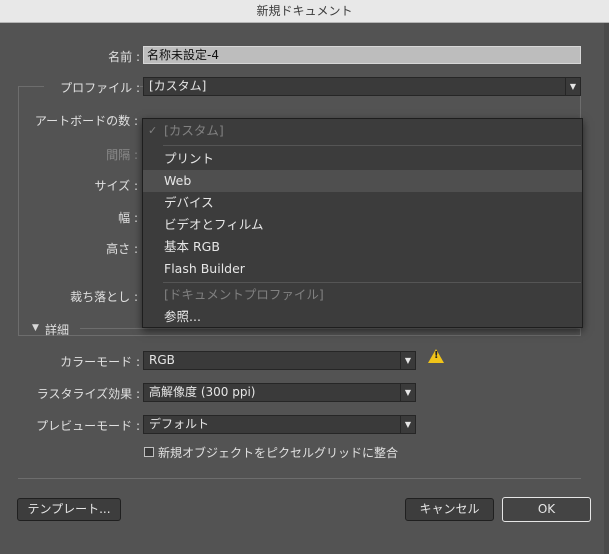 This screenshot has height=554, width=609. I want to click on window-title: 新規ドキュメント, so click(304, 11).